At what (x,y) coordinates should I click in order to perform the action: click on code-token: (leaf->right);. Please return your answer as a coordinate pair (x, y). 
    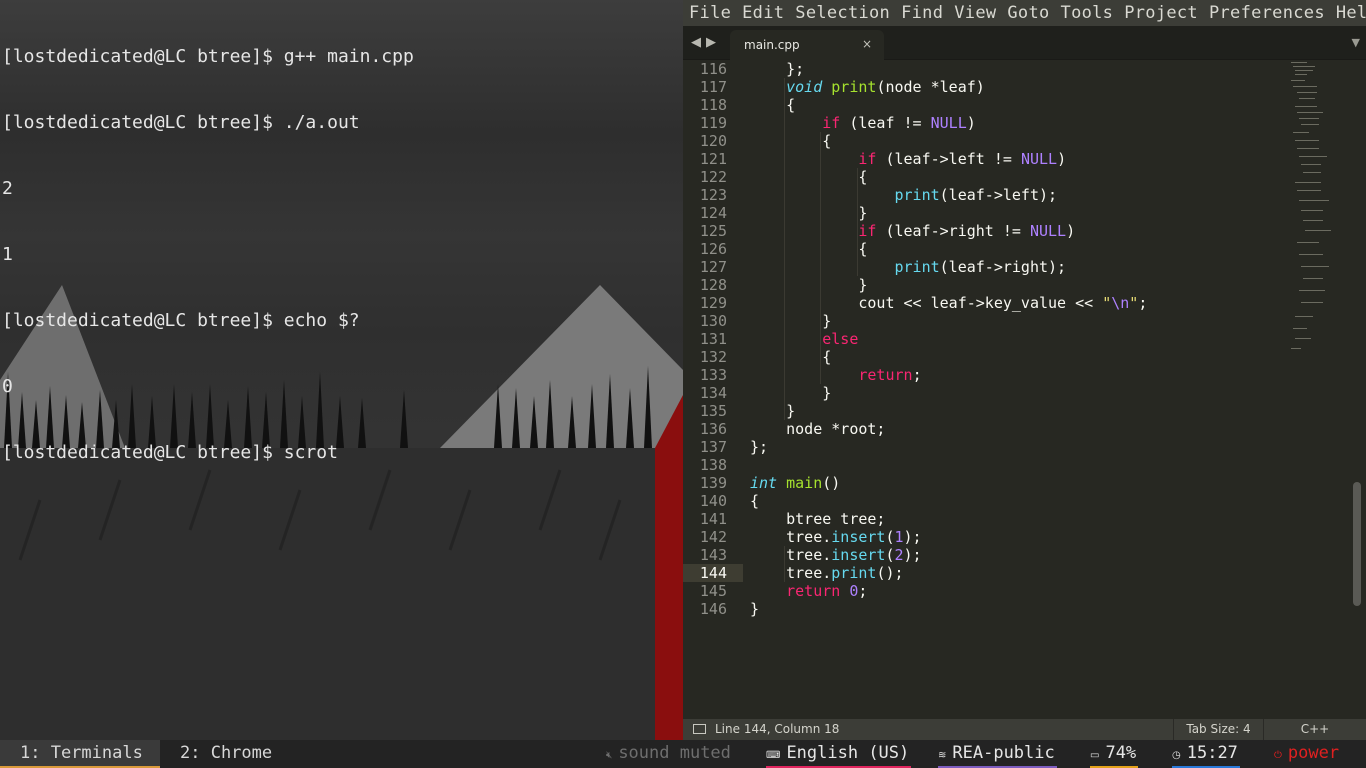
    Looking at the image, I should click on (1003, 267).